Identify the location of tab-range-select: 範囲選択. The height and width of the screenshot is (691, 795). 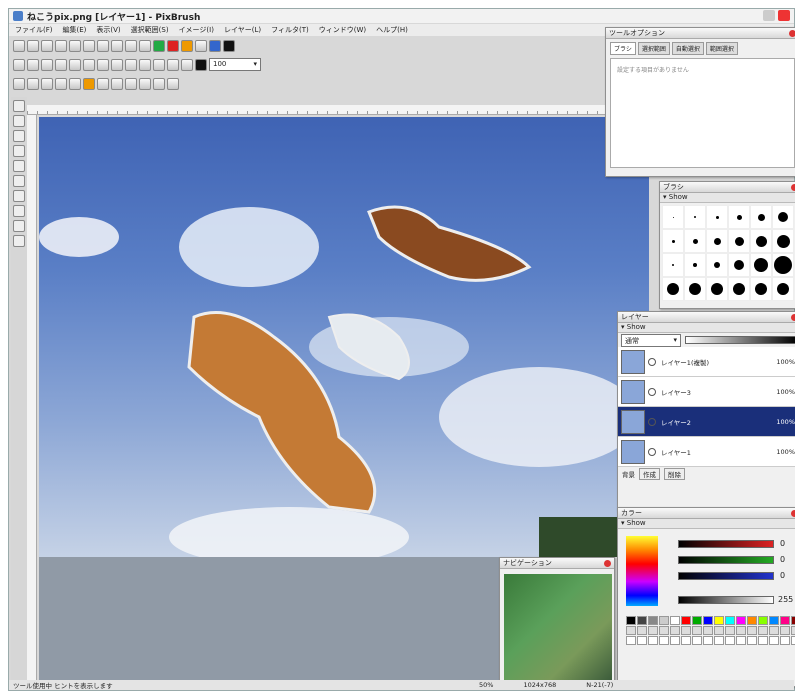
(721, 48).